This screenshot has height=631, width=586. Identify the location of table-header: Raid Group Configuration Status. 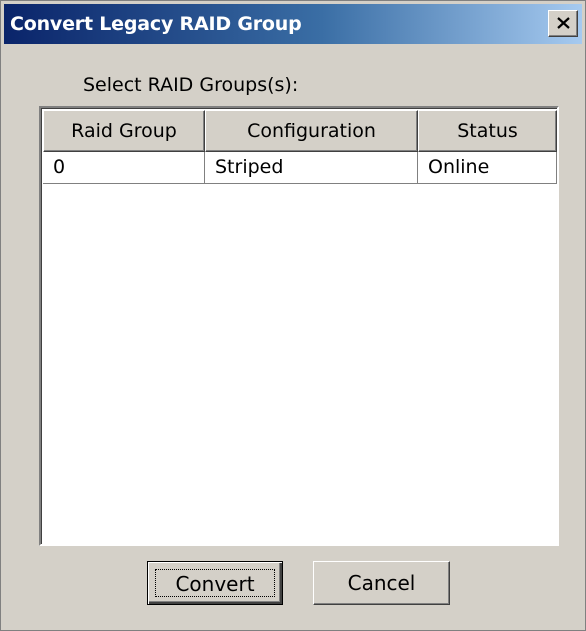
(300, 131).